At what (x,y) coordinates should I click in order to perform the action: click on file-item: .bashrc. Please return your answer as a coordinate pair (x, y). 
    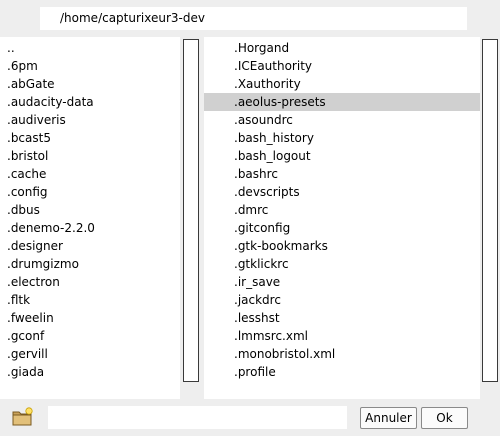
    Looking at the image, I should click on (342, 174).